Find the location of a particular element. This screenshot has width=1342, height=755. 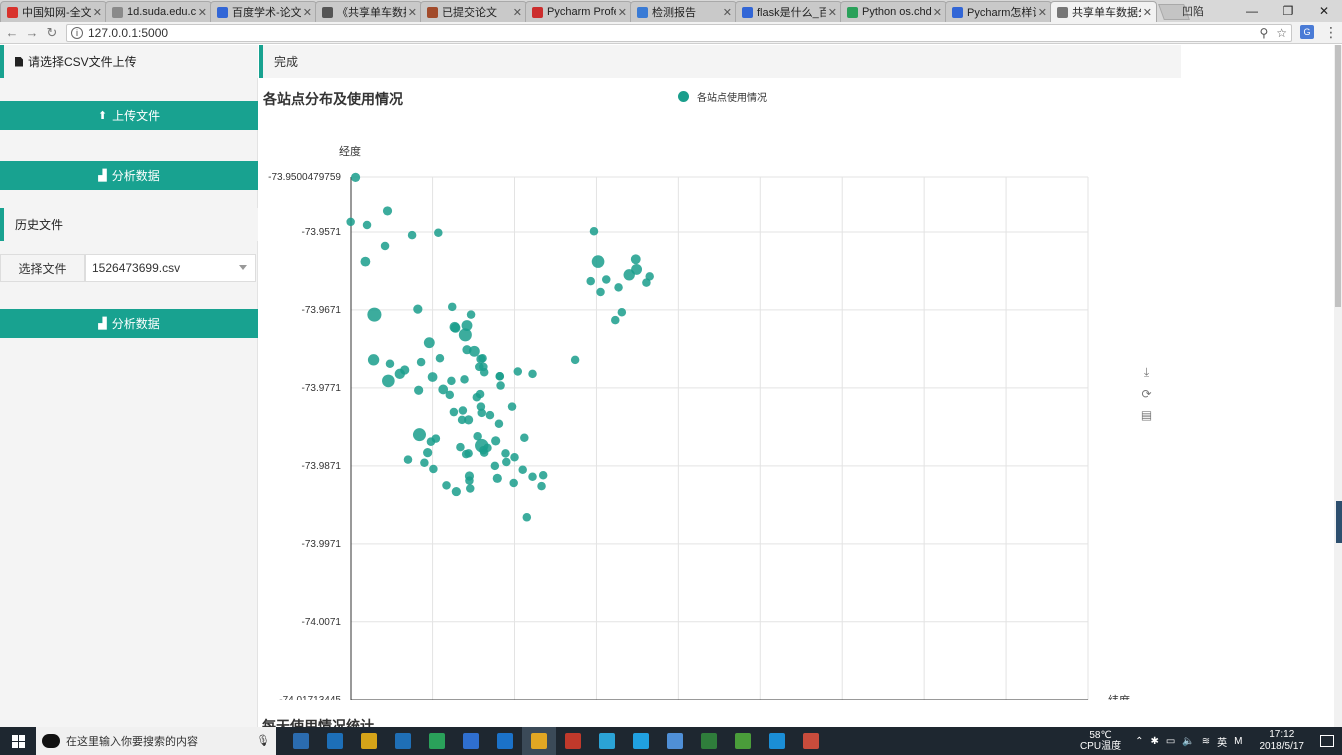

selected-file-value: 1526473699.csv is located at coordinates (136, 268).